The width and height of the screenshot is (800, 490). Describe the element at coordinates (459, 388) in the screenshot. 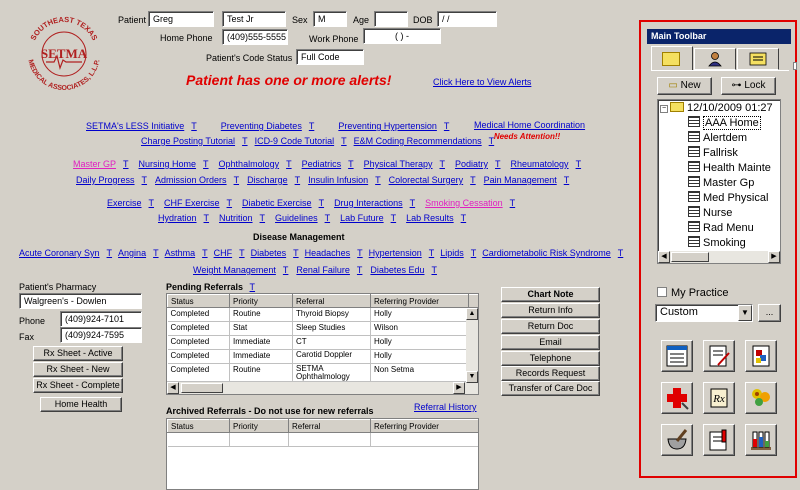

I see `scroll-right-icon: ▶` at that location.